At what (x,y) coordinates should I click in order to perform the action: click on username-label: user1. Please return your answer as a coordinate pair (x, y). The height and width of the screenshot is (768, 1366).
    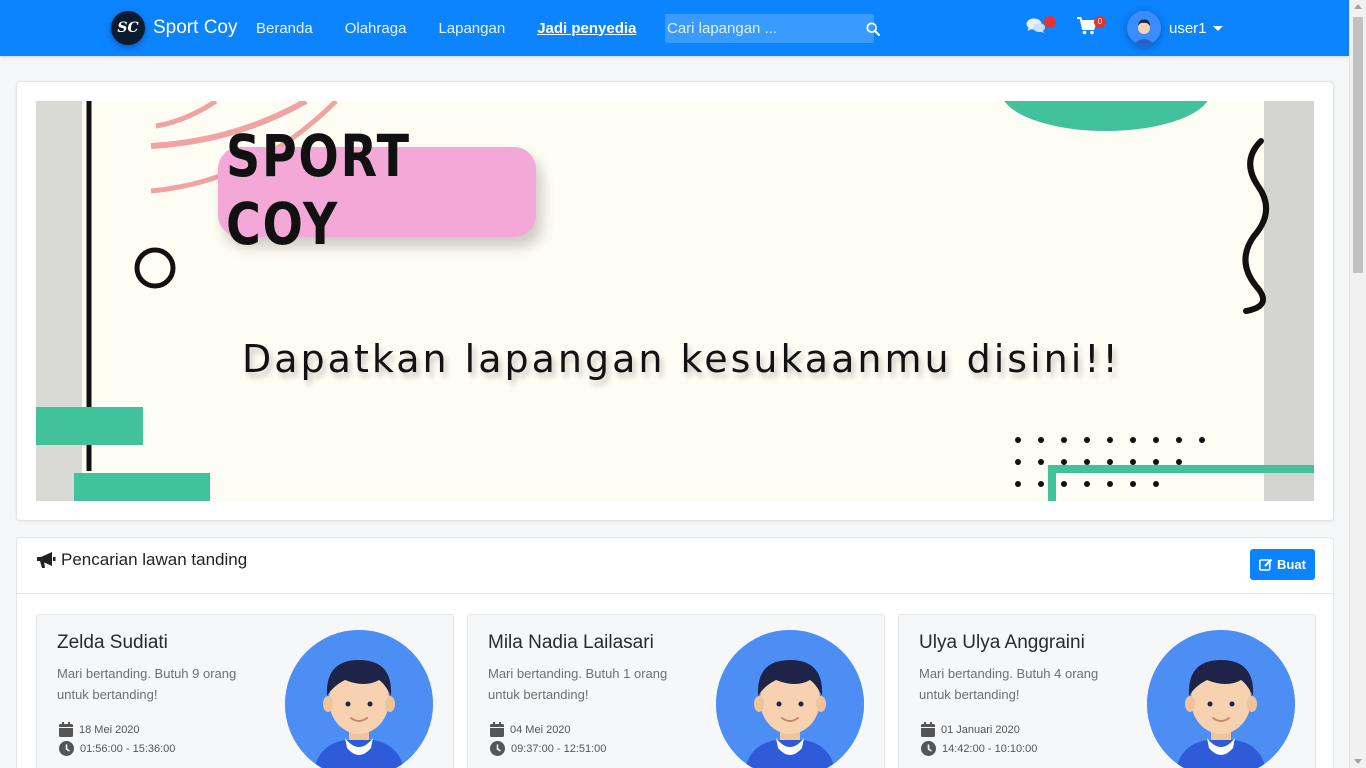
    Looking at the image, I should click on (1188, 28).